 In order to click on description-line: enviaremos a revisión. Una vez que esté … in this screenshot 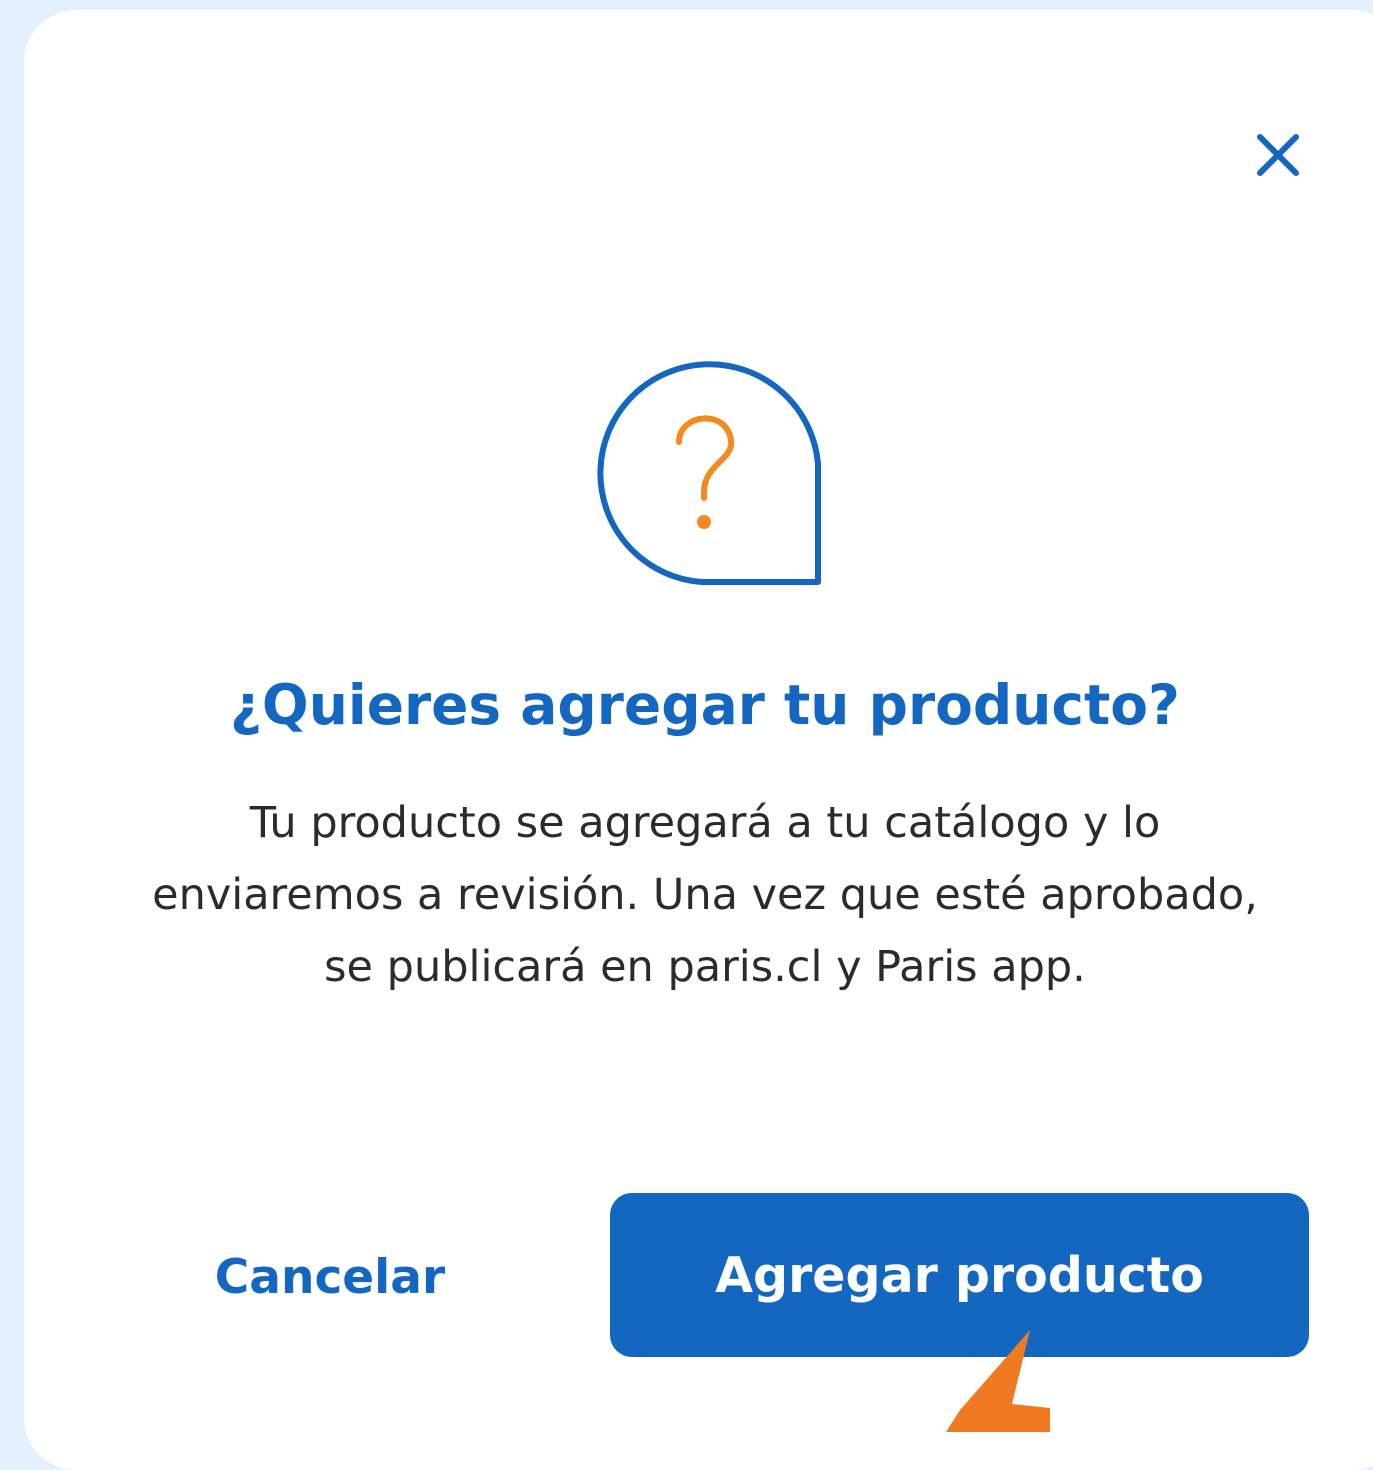, I will do `click(705, 895)`.